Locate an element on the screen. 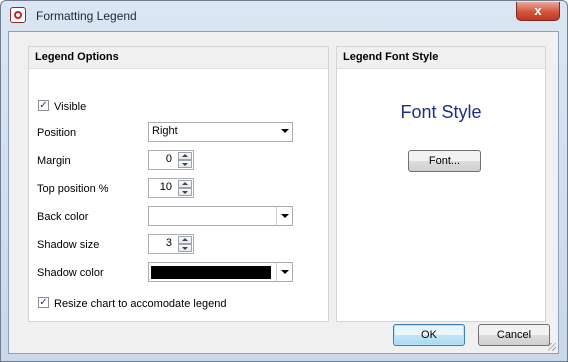 Image resolution: width=568 pixels, height=362 pixels. shadow-color-picker is located at coordinates (220, 272).